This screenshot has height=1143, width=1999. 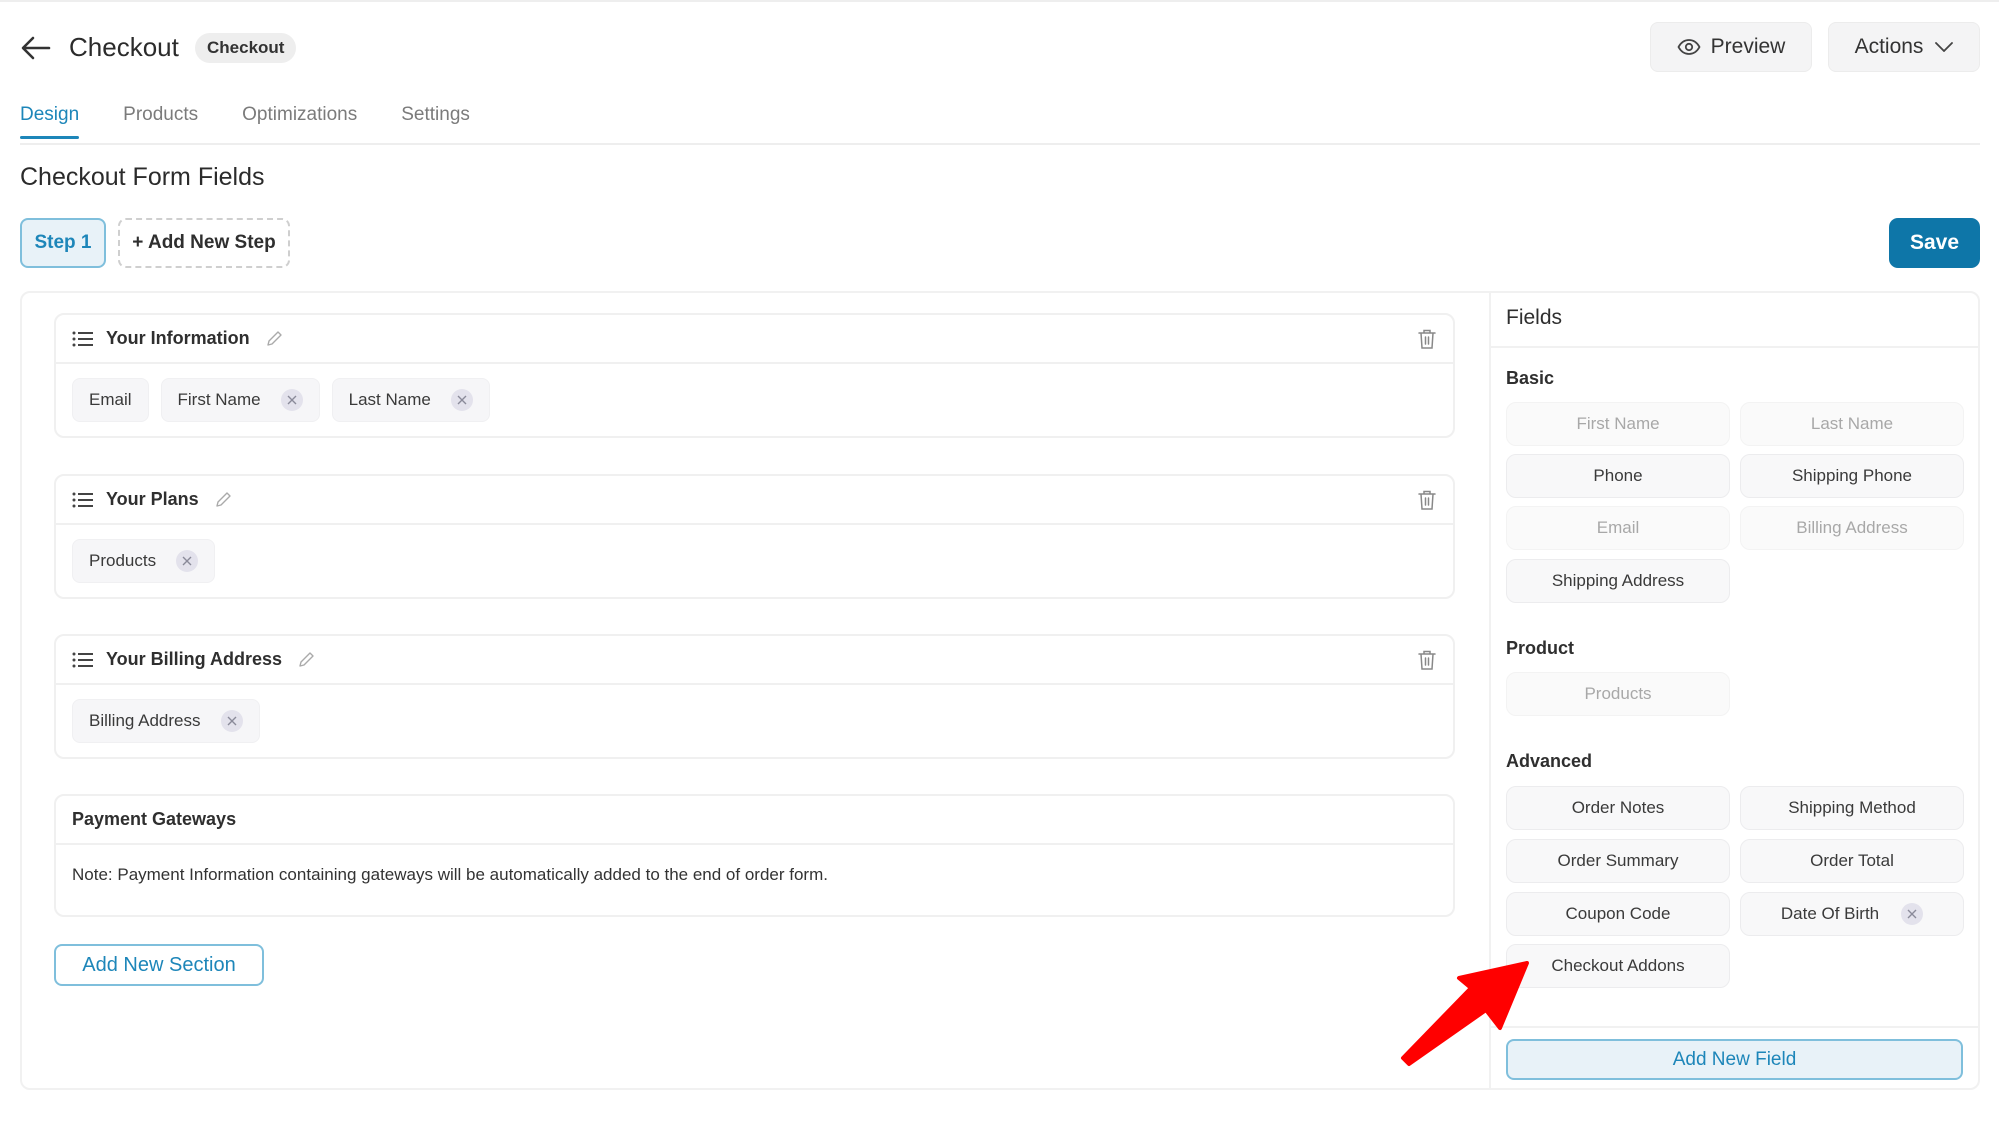 I want to click on section-card-your-plans: Your Plans Products, so click(x=754, y=536).